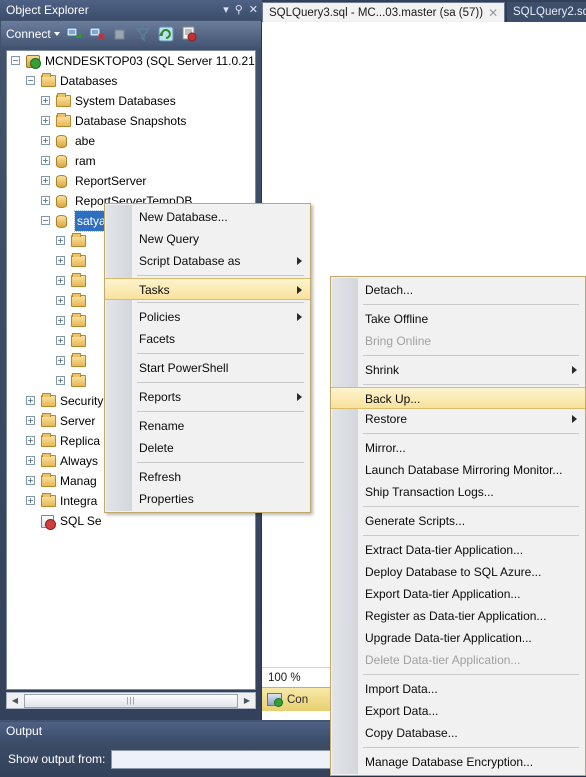 Image resolution: width=586 pixels, height=777 pixels. I want to click on tree-node-label: SQL Se, so click(81, 521).